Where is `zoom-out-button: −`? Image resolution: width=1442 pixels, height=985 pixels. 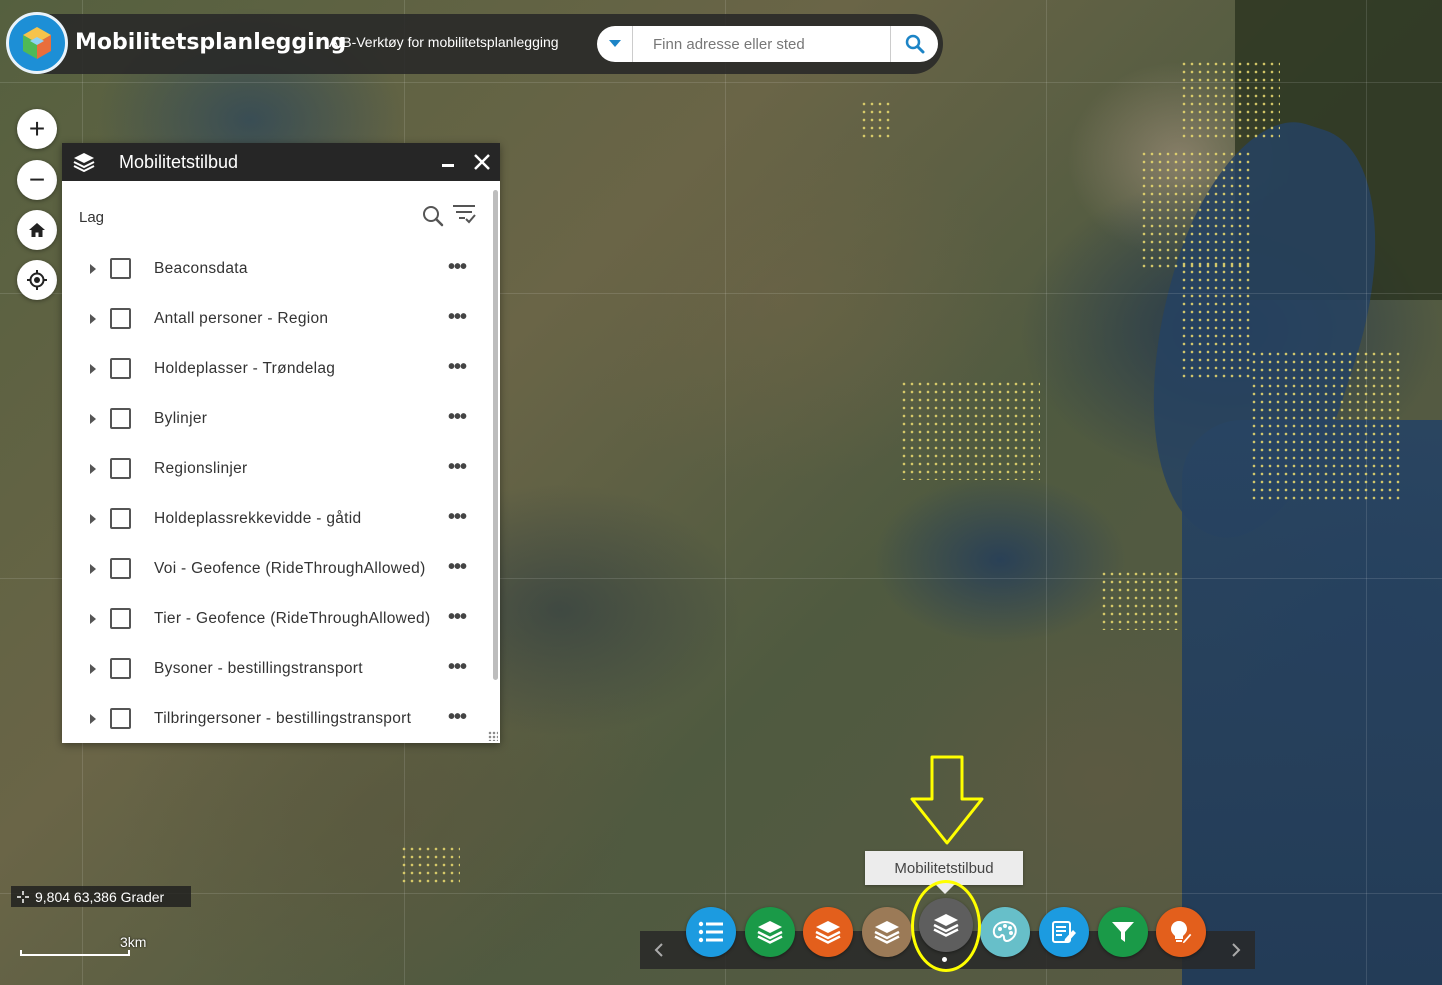 zoom-out-button: − is located at coordinates (37, 180).